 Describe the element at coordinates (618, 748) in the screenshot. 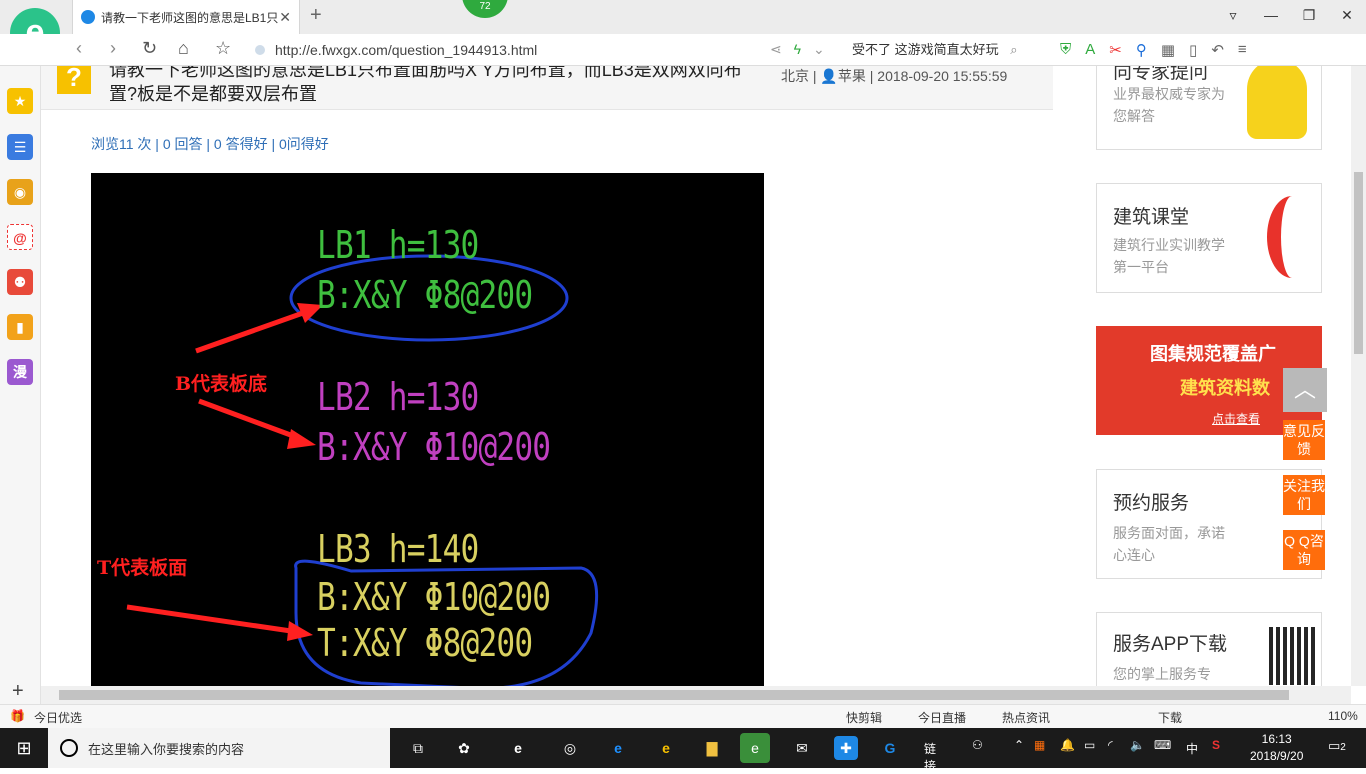

I see `edge-icon: e` at that location.